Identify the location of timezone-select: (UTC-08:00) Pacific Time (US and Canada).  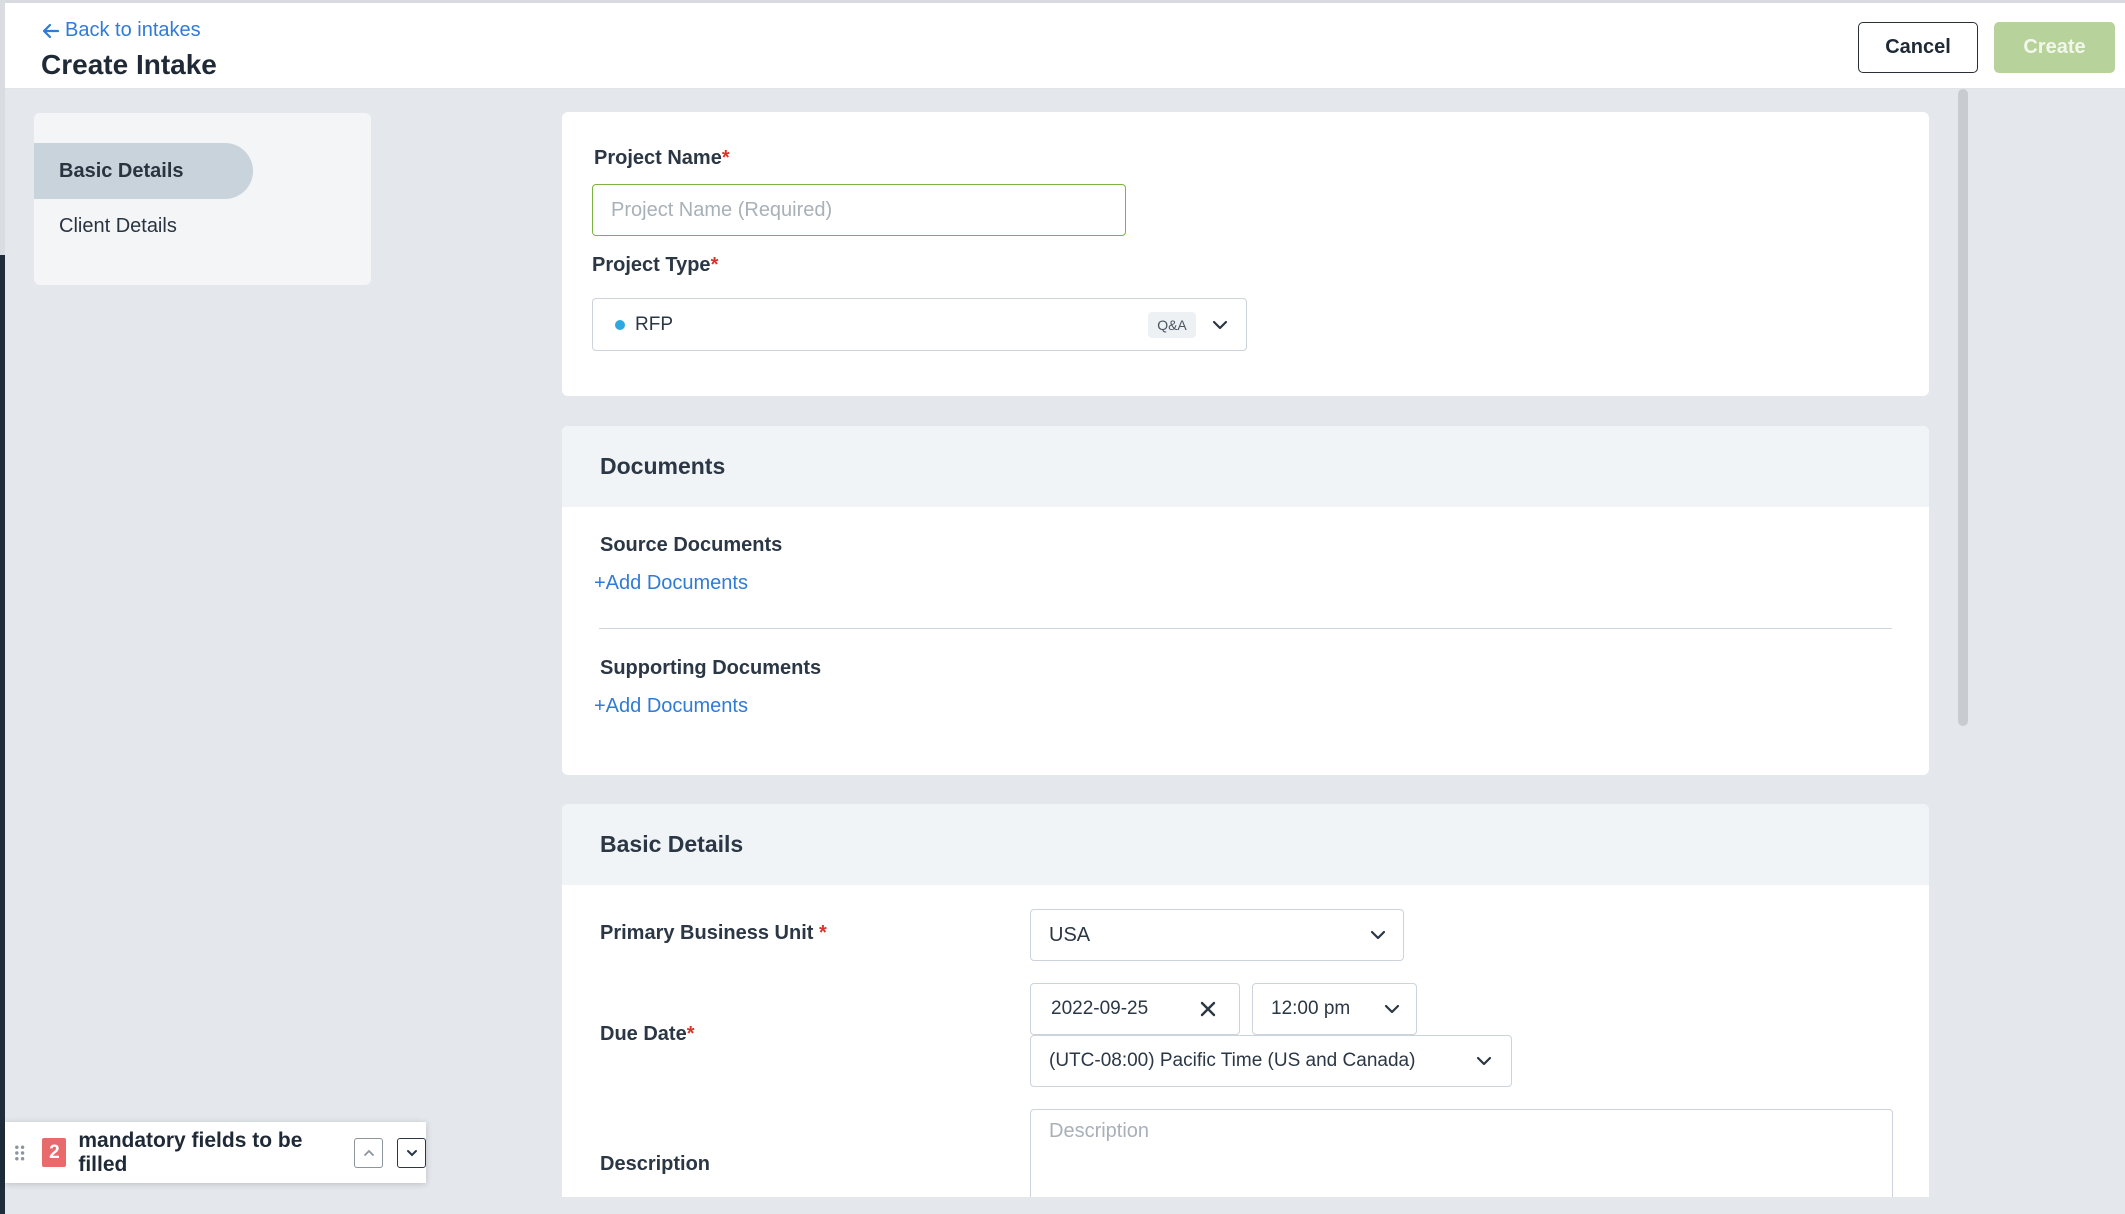
(1271, 1061).